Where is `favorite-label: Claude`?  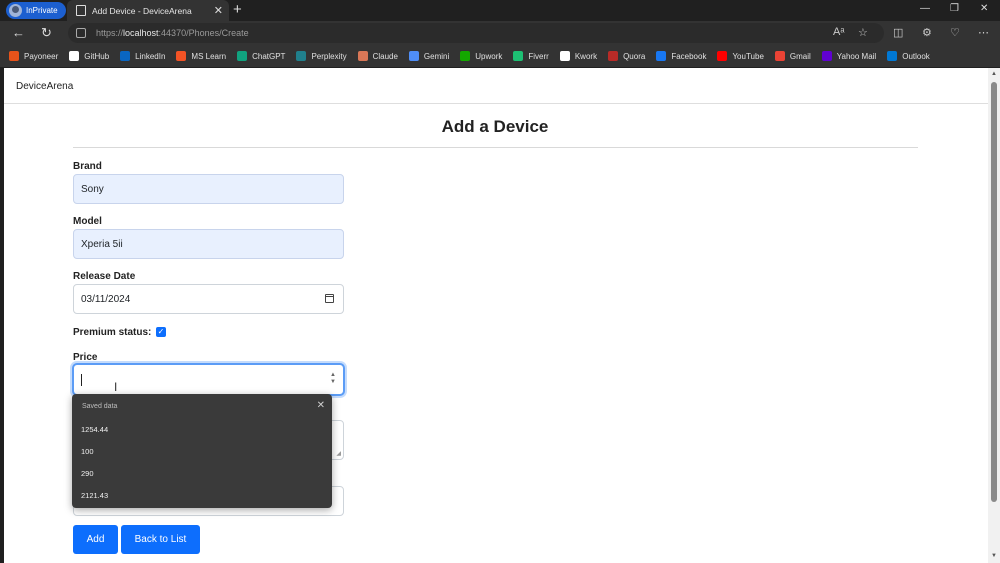 favorite-label: Claude is located at coordinates (385, 56).